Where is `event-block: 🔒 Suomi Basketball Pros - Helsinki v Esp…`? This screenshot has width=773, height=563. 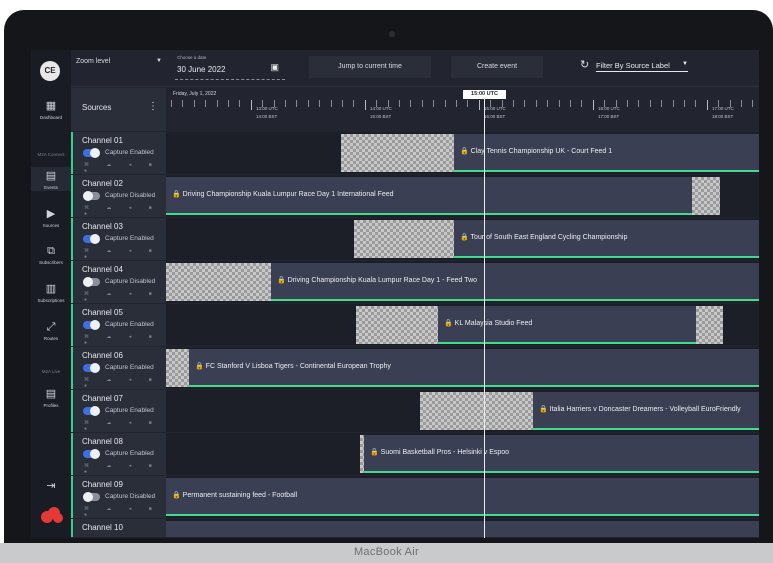
event-block: 🔒 Suomi Basketball Pros - Helsinki v Esp… is located at coordinates (561, 454).